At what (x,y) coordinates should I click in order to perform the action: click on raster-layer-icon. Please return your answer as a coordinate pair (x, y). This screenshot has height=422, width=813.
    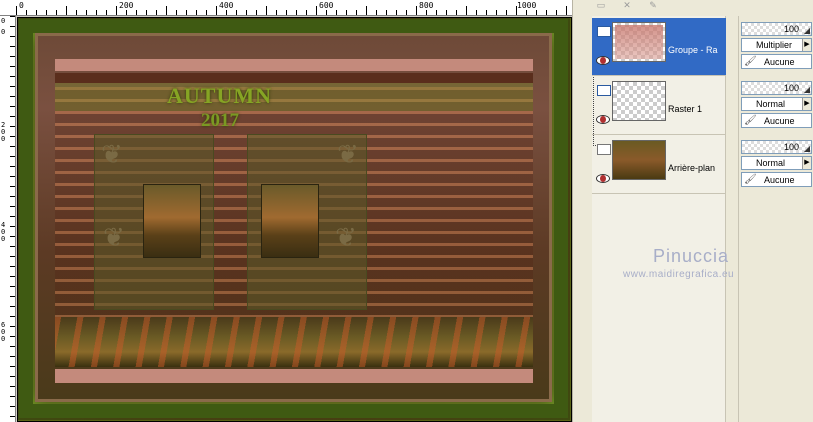
    Looking at the image, I should click on (604, 90).